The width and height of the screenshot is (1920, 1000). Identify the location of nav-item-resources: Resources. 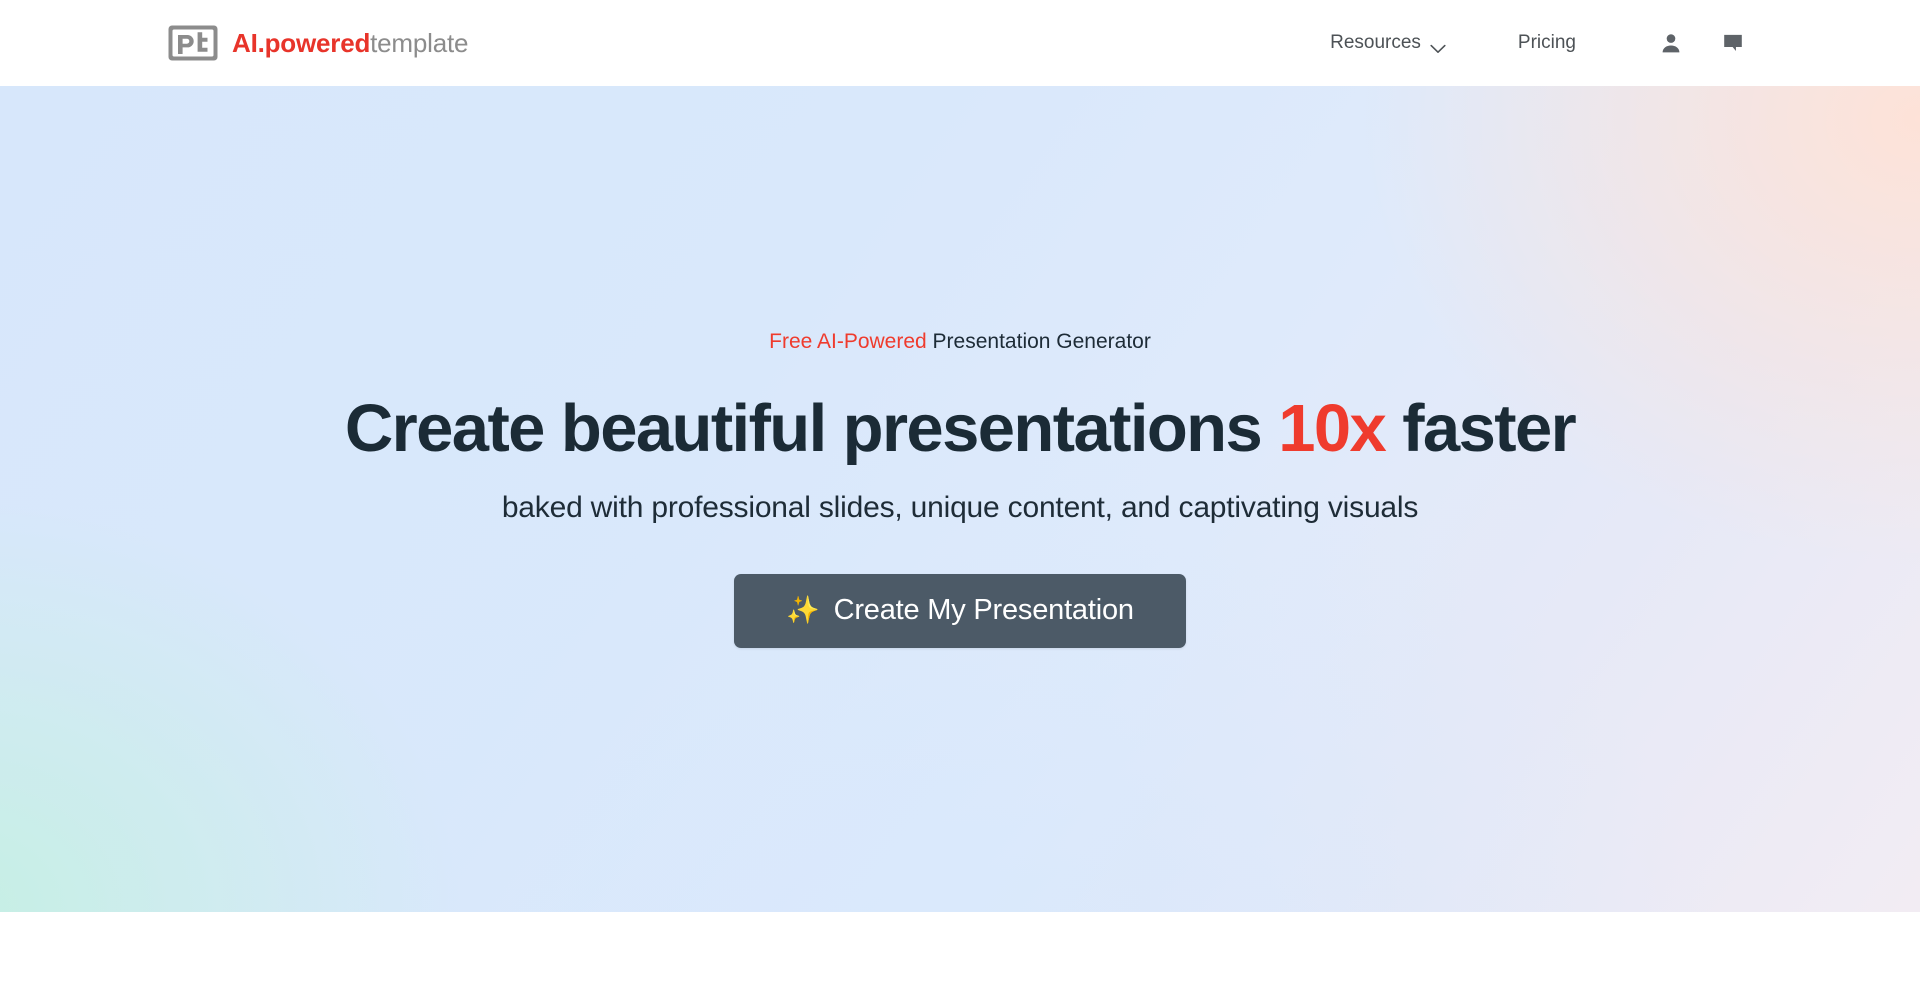
(1388, 43).